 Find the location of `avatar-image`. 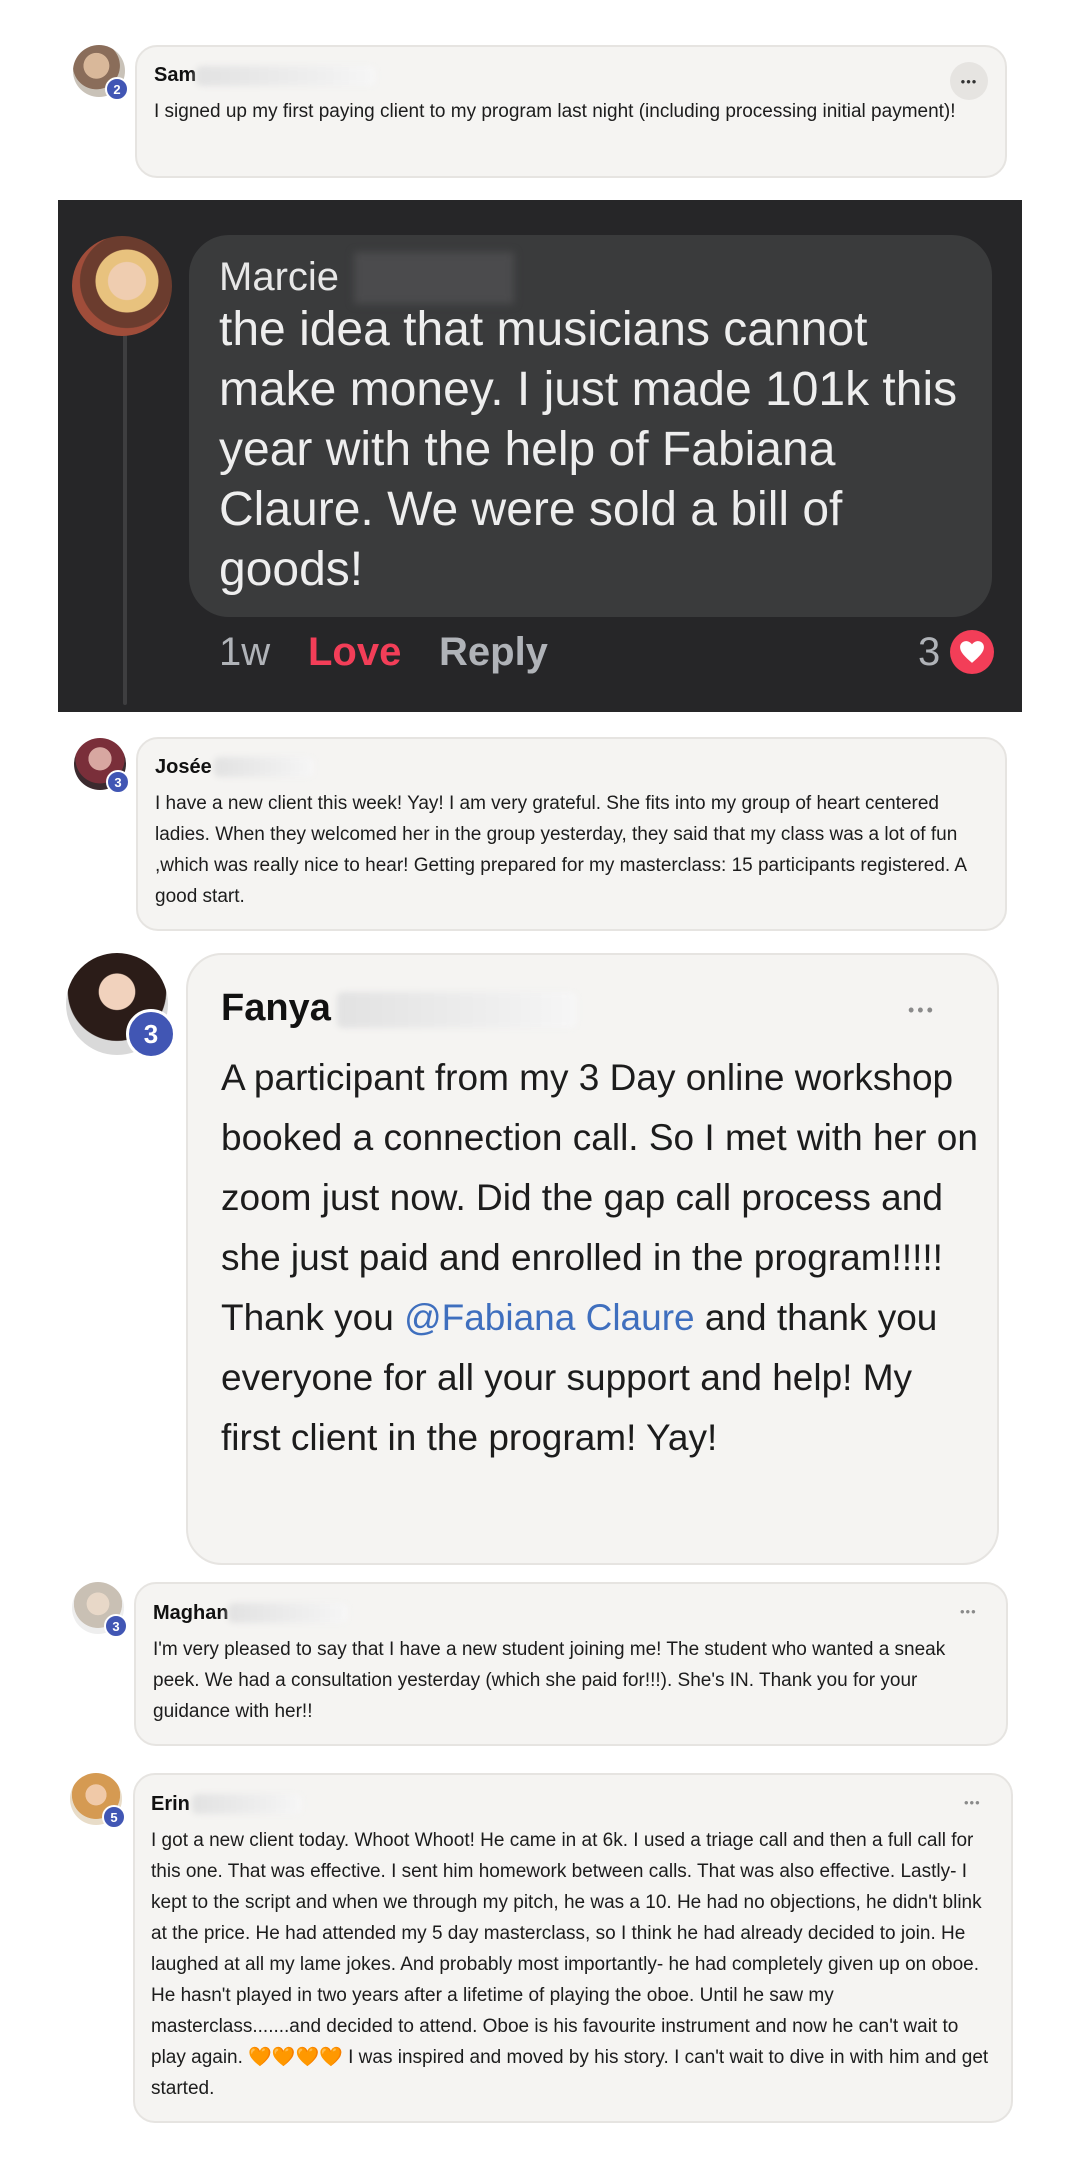

avatar-image is located at coordinates (122, 286).